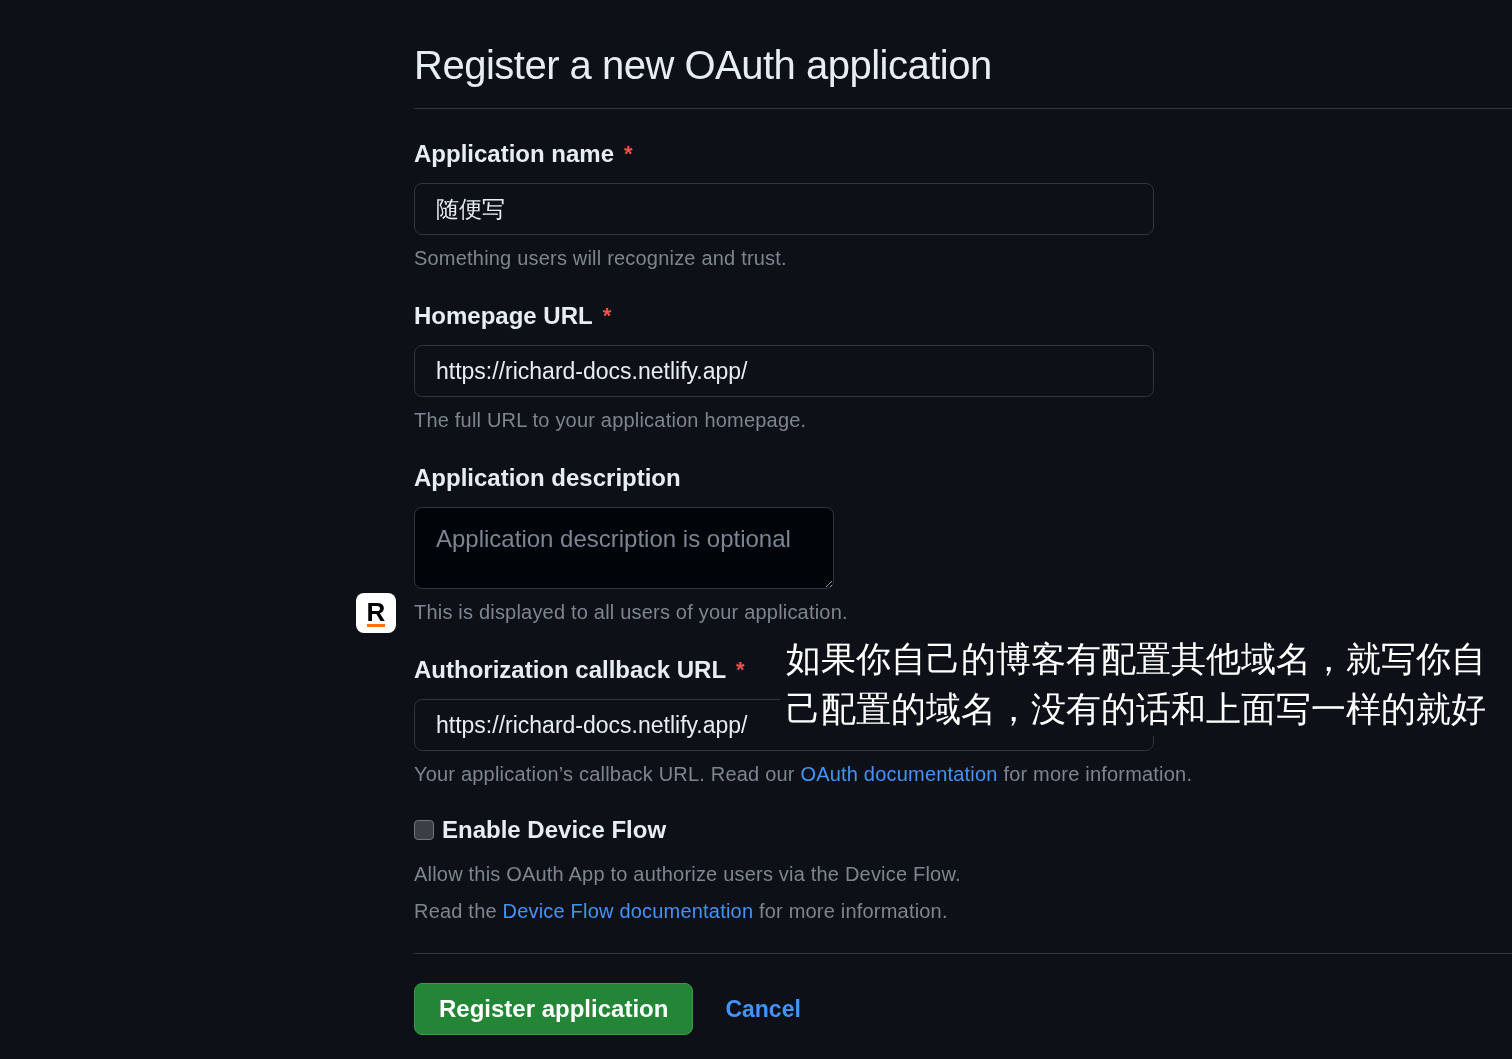  I want to click on help-text: This is displayed to all users of your application., so click(631, 612).